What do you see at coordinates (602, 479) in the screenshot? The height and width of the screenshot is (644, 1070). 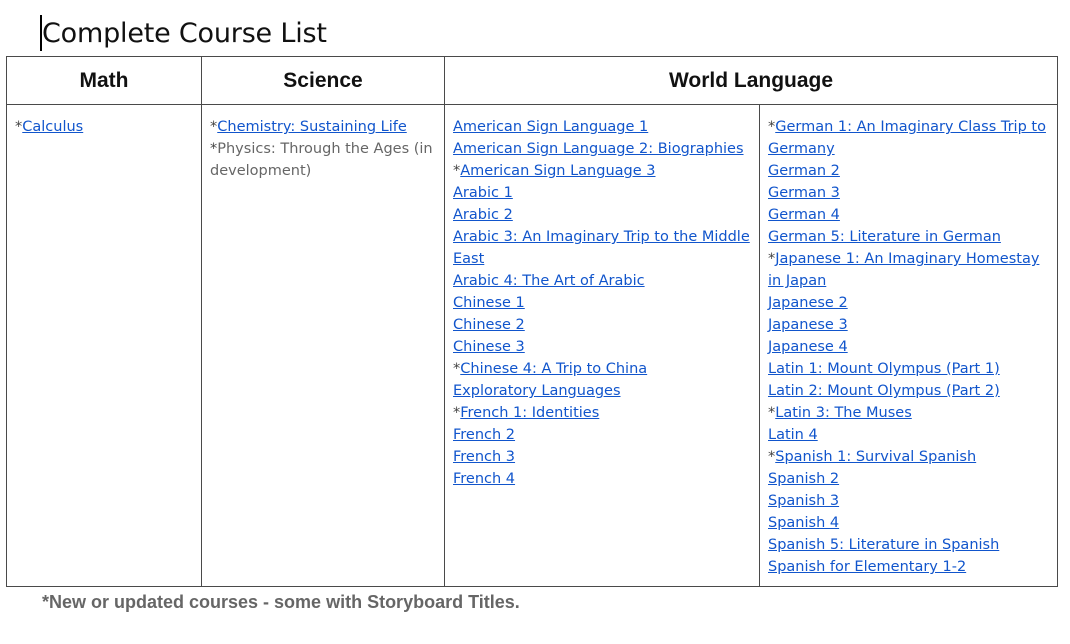 I see `course-item: French 4` at bounding box center [602, 479].